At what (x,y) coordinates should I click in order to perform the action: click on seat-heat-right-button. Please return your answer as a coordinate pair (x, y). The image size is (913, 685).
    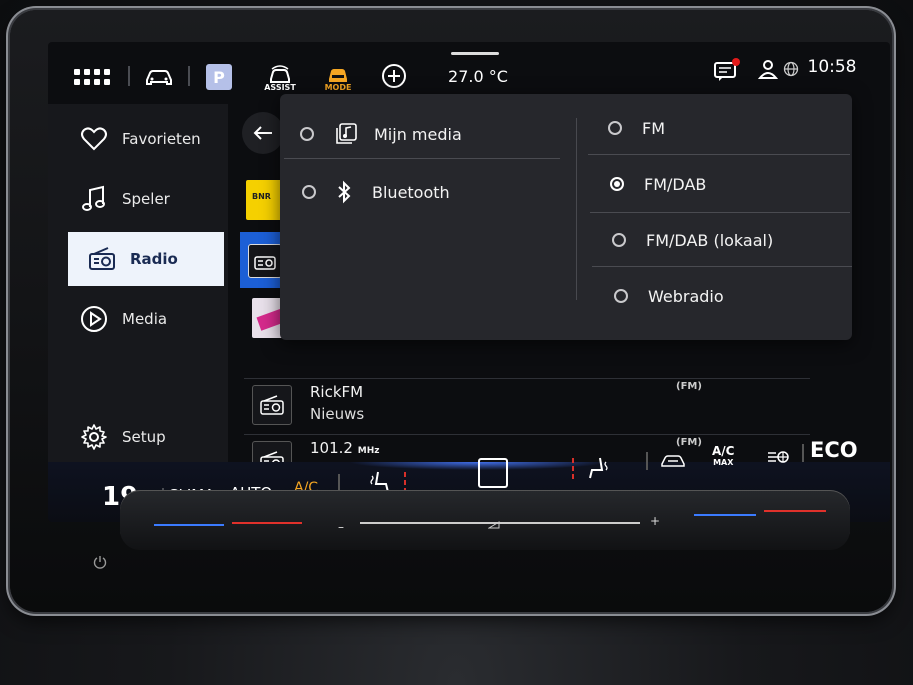
    Looking at the image, I should click on (590, 468).